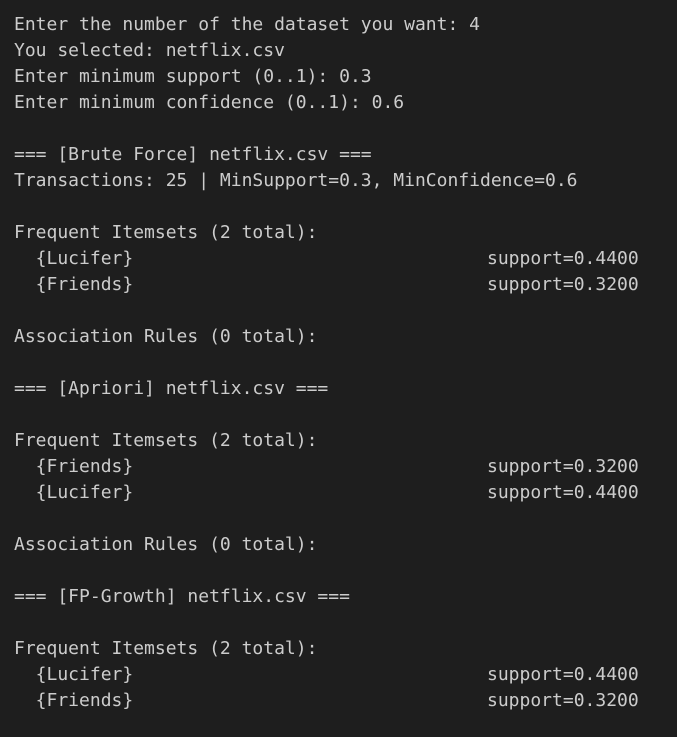 The height and width of the screenshot is (737, 677). Describe the element at coordinates (338, 233) in the screenshot. I see `brute-force-itemsets-title: Frequent Itemsets (2 total):` at that location.